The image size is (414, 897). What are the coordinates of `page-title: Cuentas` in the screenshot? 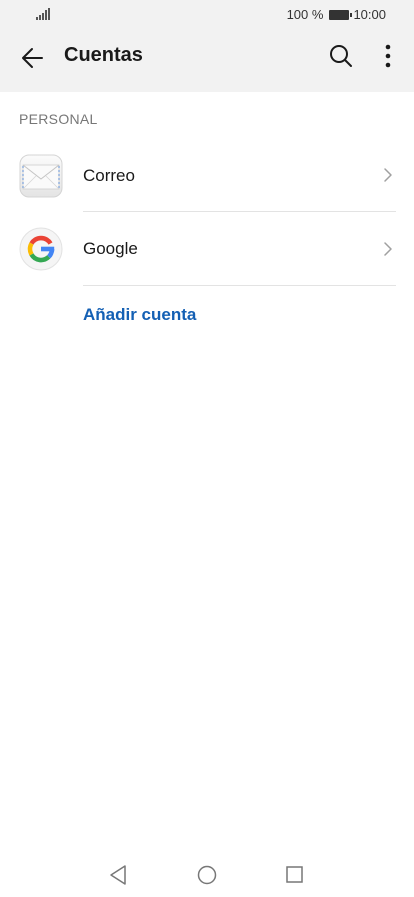 It's located at (103, 55).